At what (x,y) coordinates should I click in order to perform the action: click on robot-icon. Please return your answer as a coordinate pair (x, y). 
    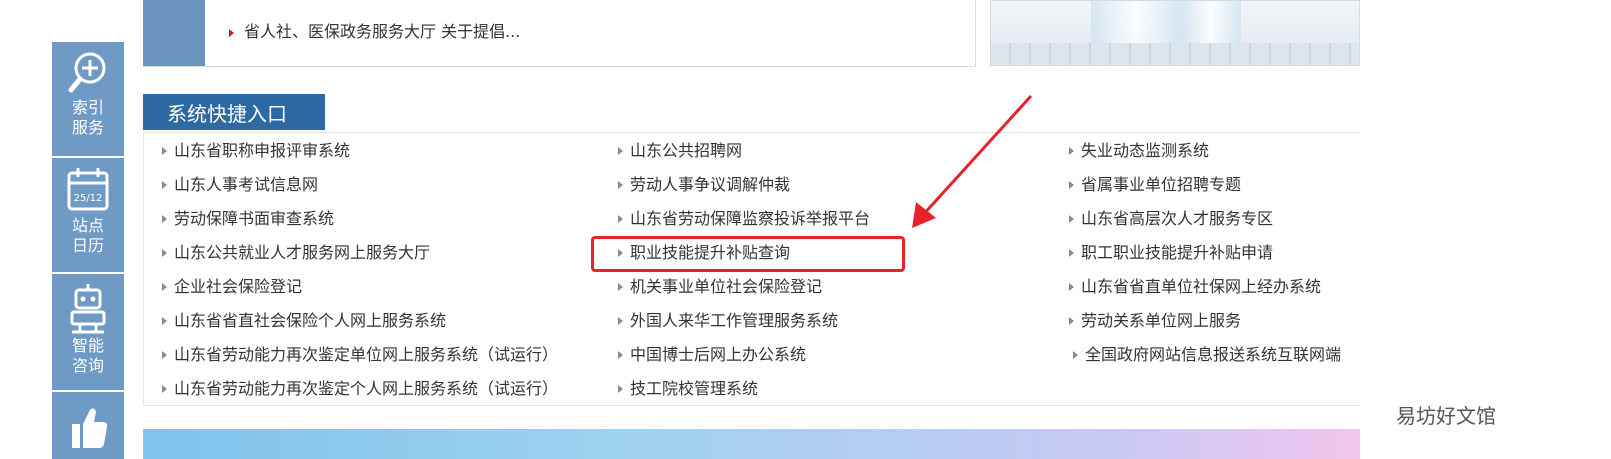
    Looking at the image, I should click on (88, 309).